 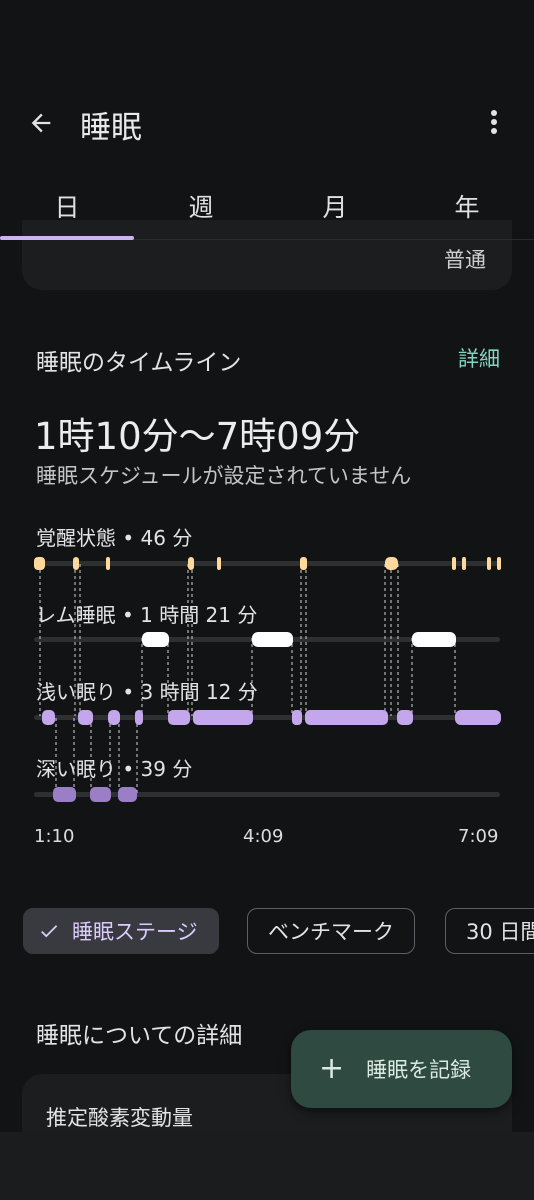 I want to click on fab-label: 睡眠を記録, so click(x=419, y=1070).